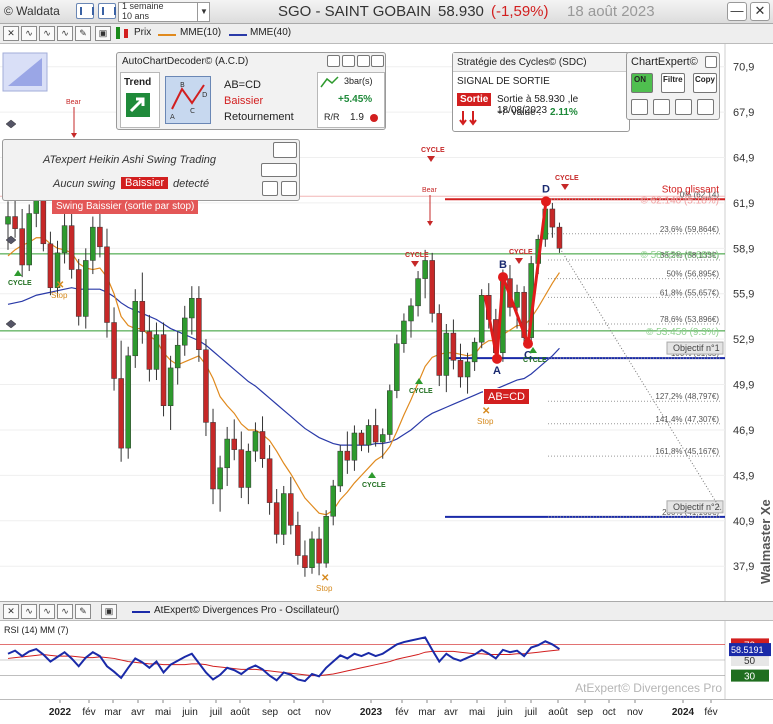 The width and height of the screenshot is (773, 724). Describe the element at coordinates (203, 12) in the screenshot. I see `chevron-down-icon: ▼` at that location.